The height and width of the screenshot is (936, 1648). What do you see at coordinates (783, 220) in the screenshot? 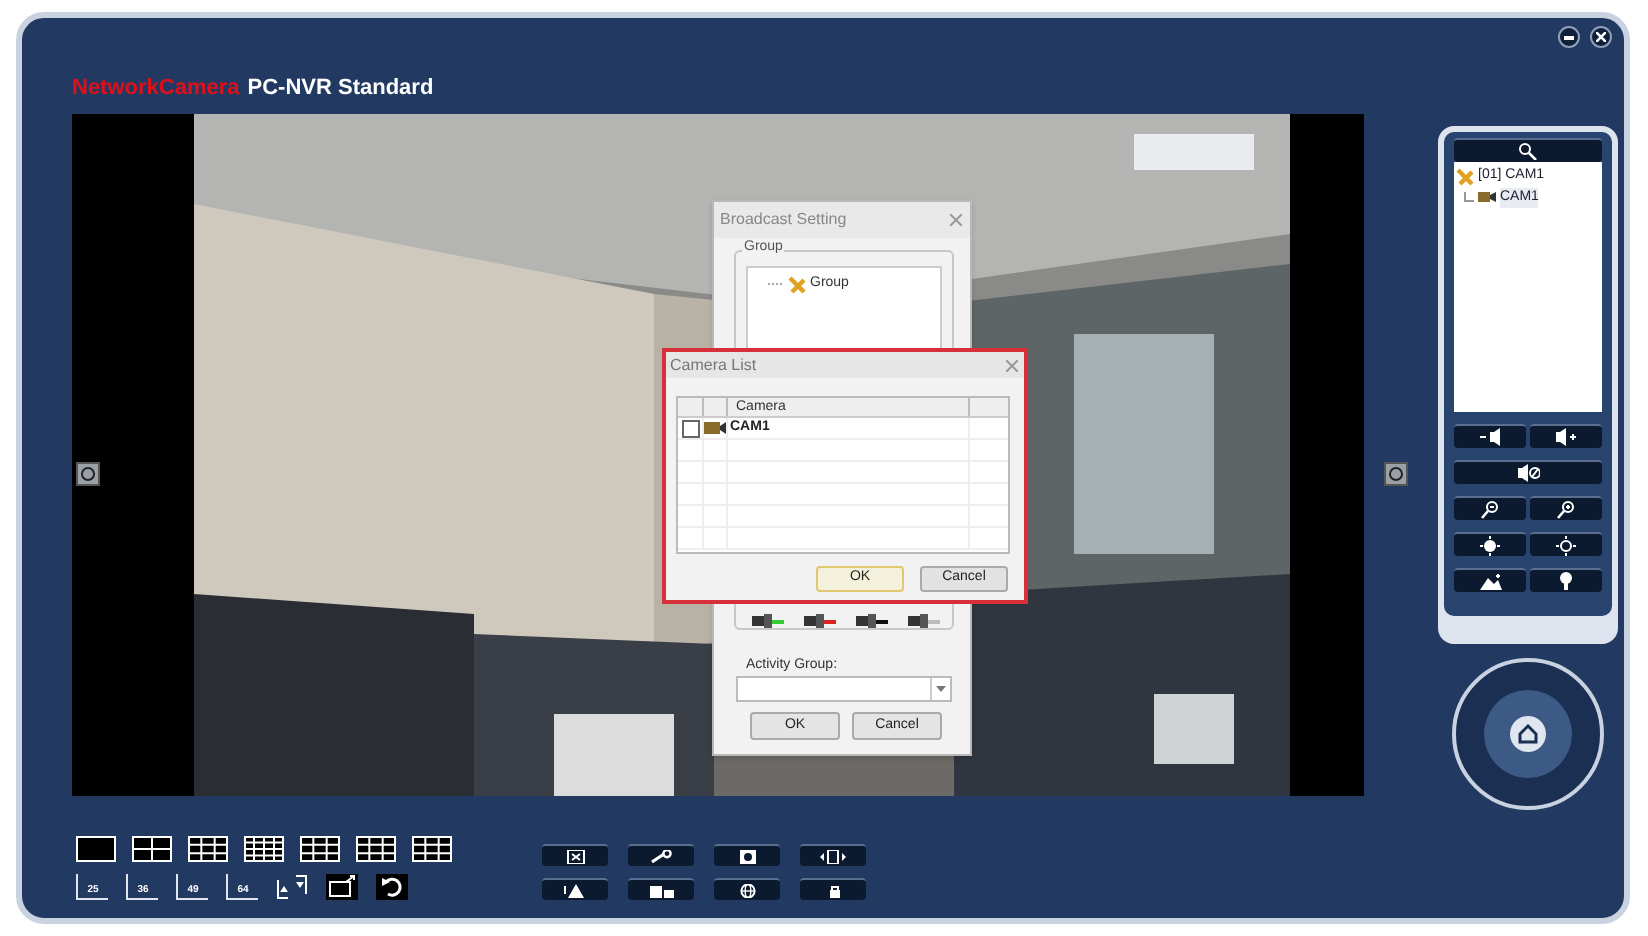
I see `dialog-title: Broadcast Setting` at bounding box center [783, 220].